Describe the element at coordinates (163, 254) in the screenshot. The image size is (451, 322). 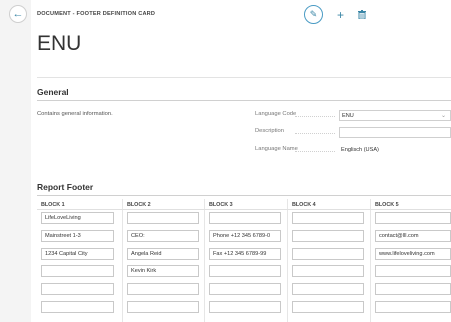
I see `block-2-cell: Angela Reid` at that location.